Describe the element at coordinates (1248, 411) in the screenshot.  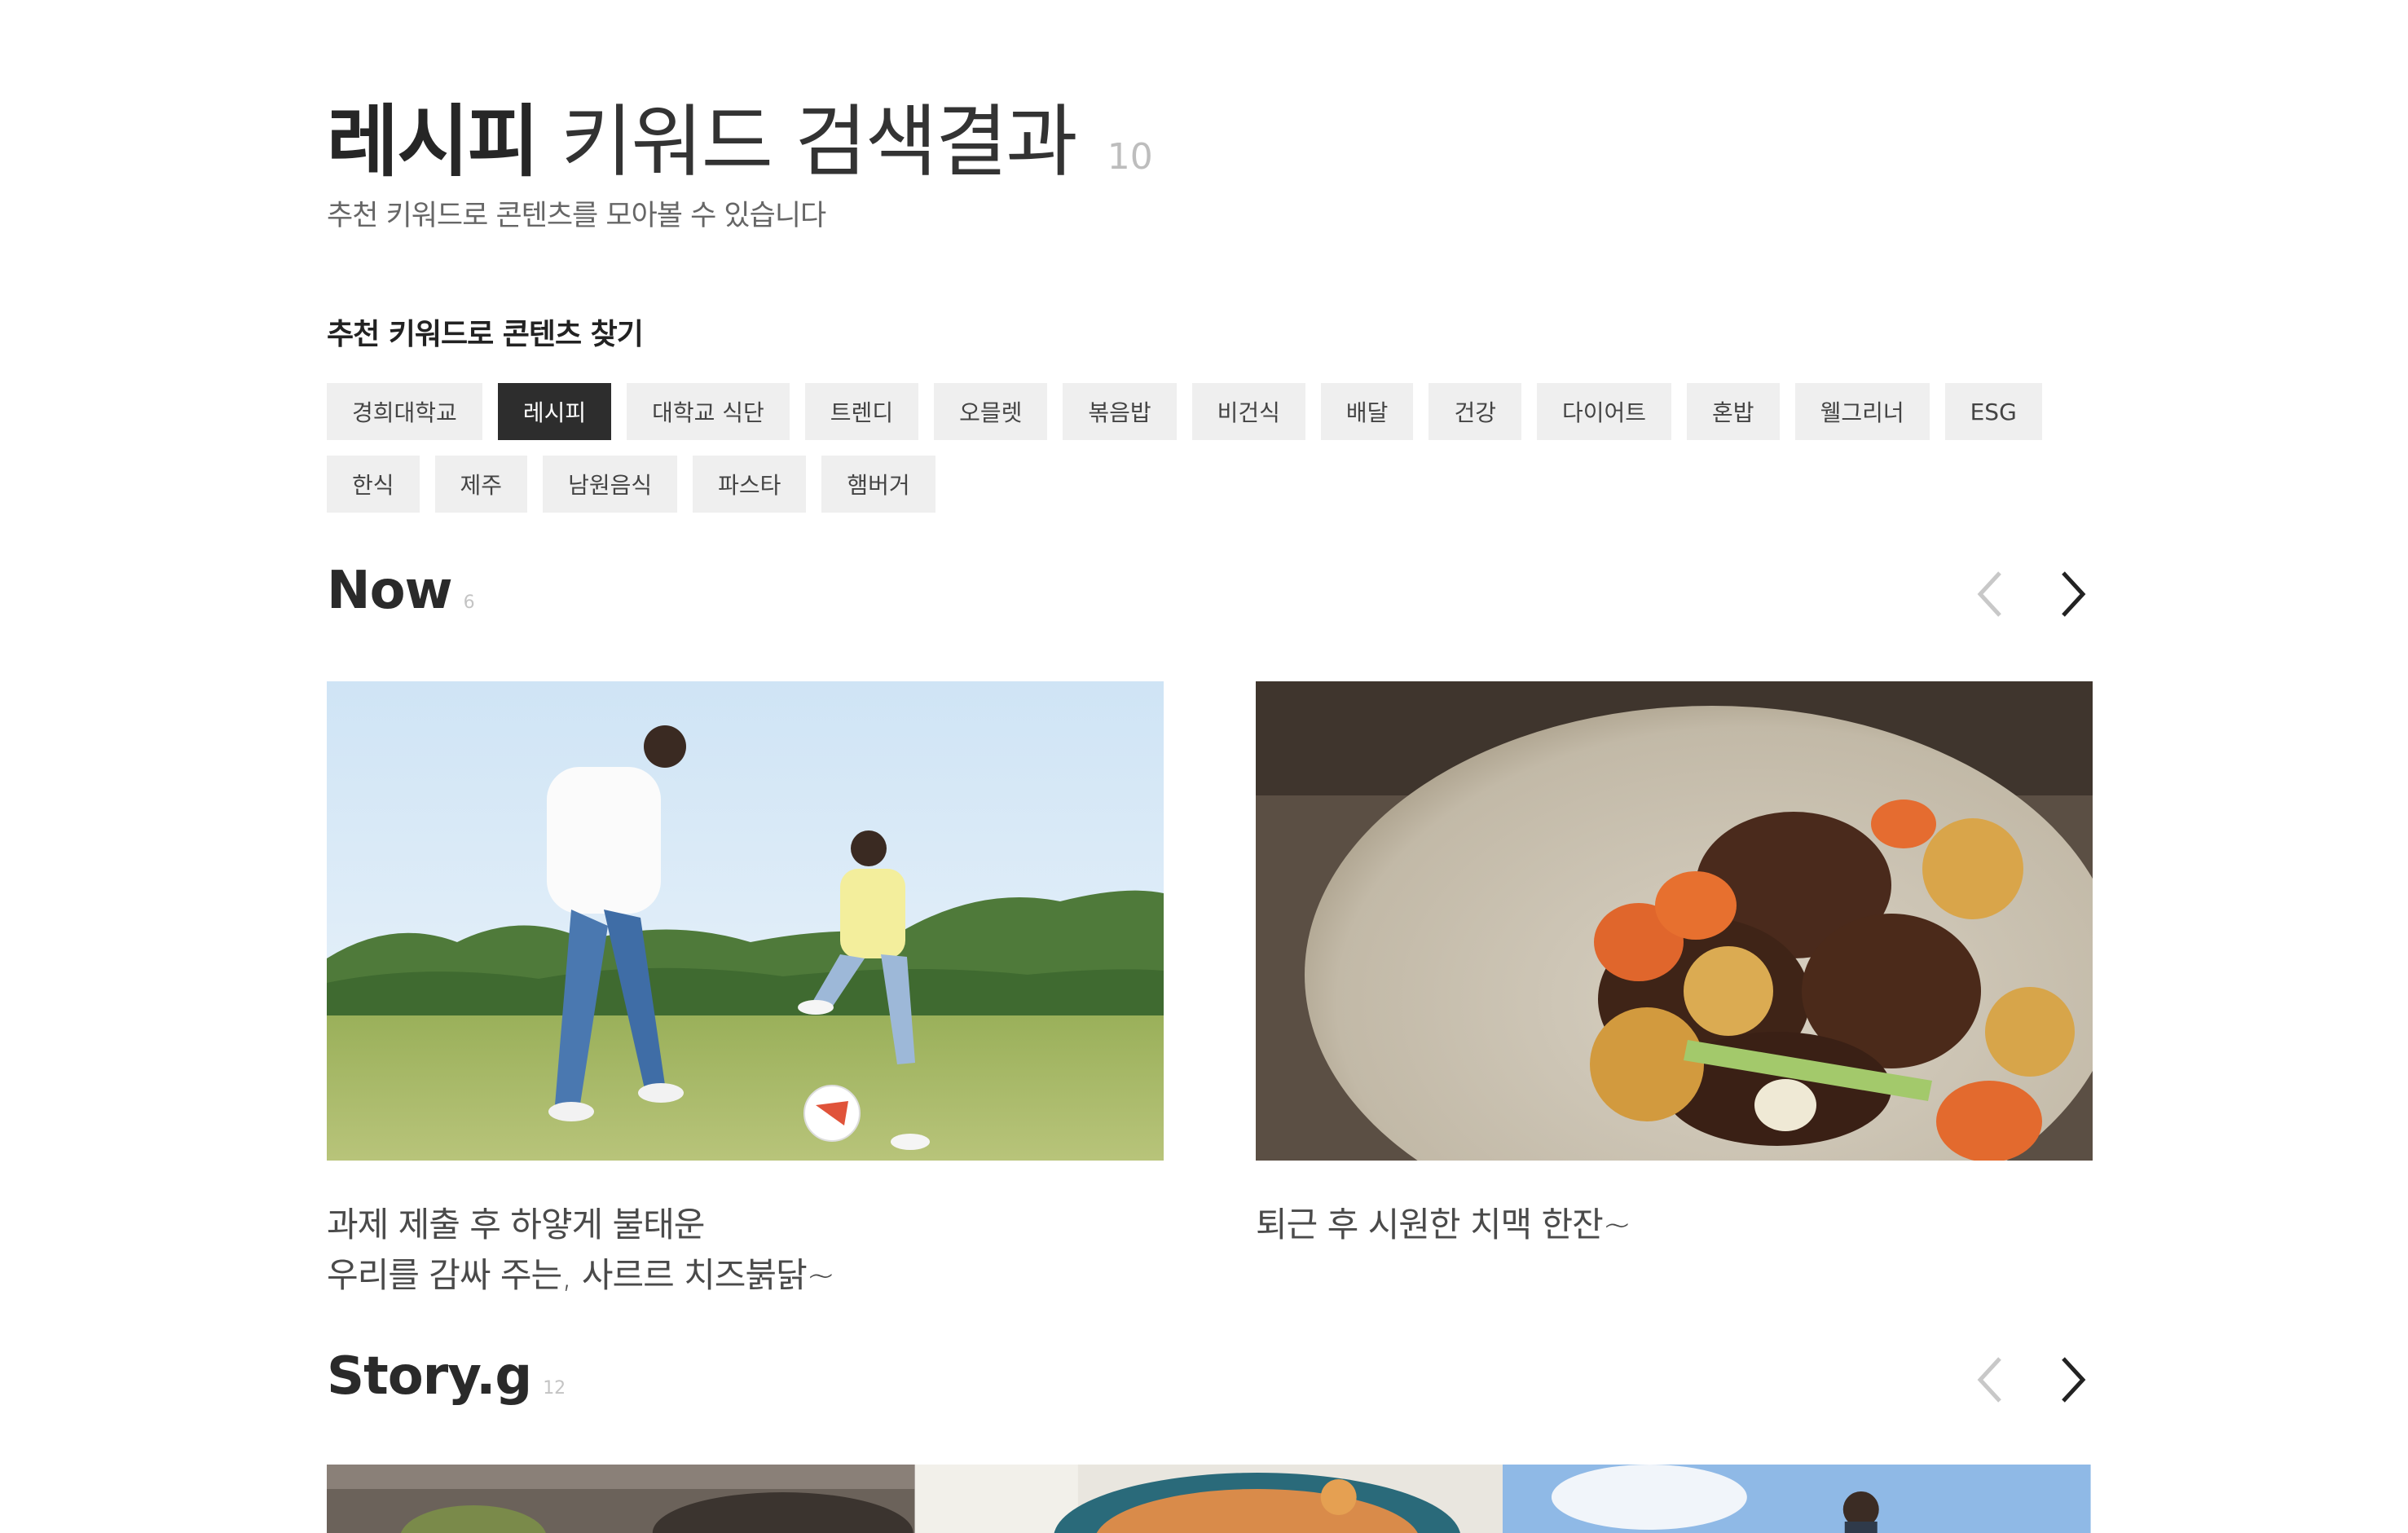
I see `keyword-chip: 비건식` at that location.